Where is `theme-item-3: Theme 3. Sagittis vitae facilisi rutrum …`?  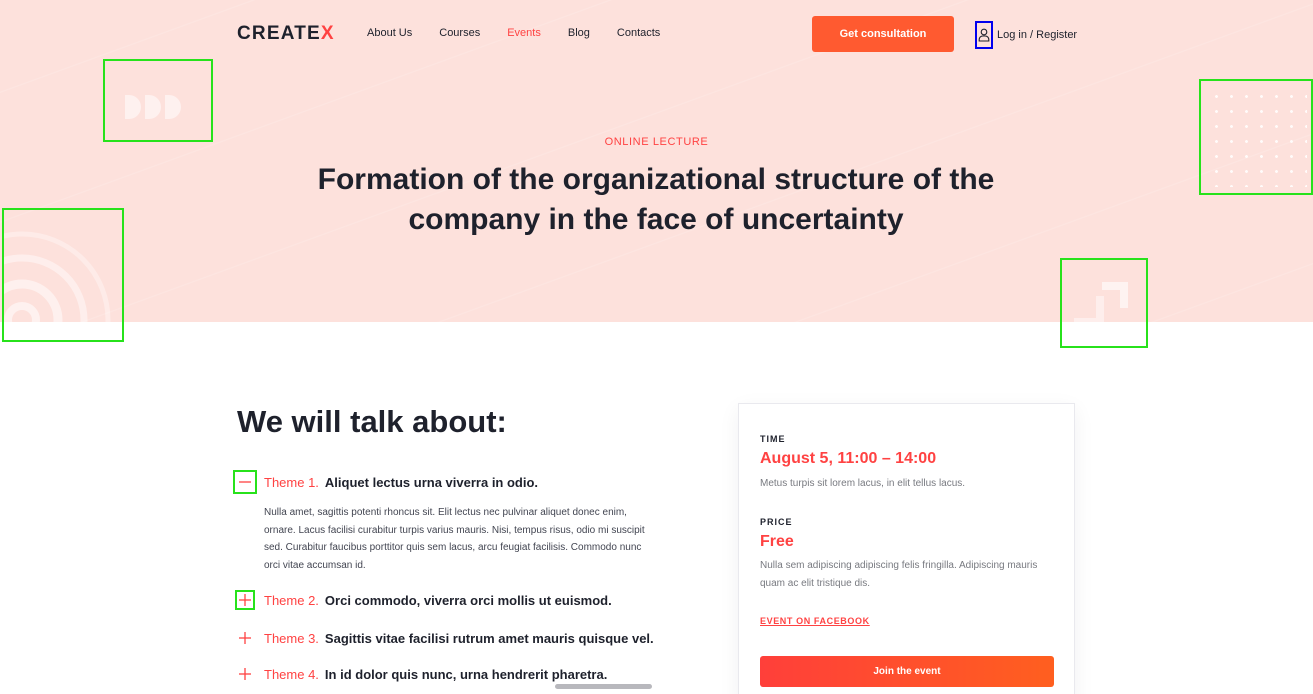 theme-item-3: Theme 3. Sagittis vitae facilisi rutrum … is located at coordinates (443, 638).